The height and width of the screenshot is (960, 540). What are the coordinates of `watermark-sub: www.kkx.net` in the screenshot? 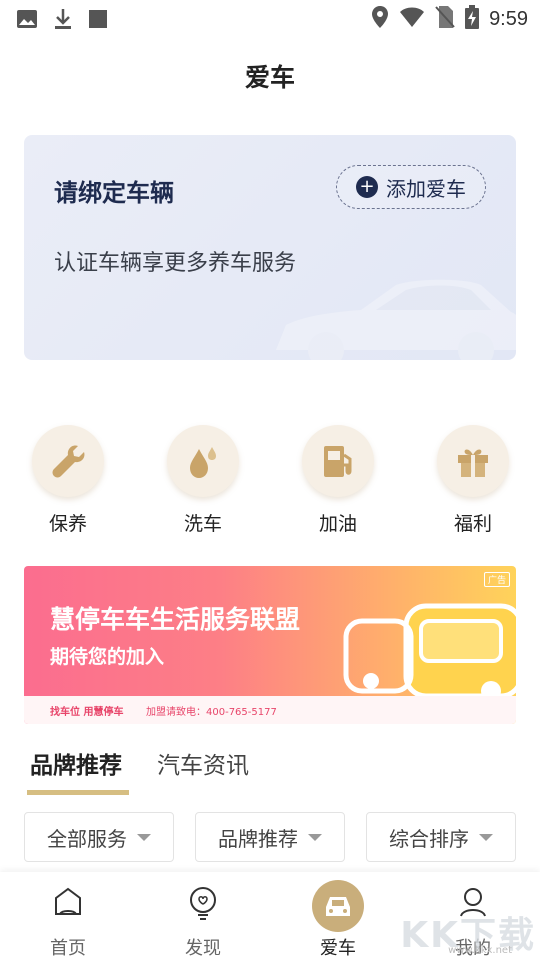 It's located at (480, 950).